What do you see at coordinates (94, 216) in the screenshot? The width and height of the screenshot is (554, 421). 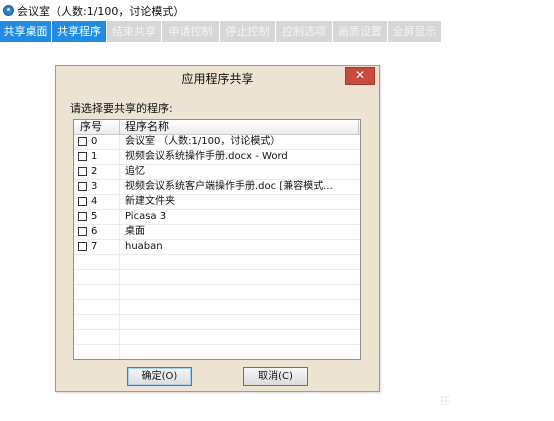 I see `row-index: 5` at bounding box center [94, 216].